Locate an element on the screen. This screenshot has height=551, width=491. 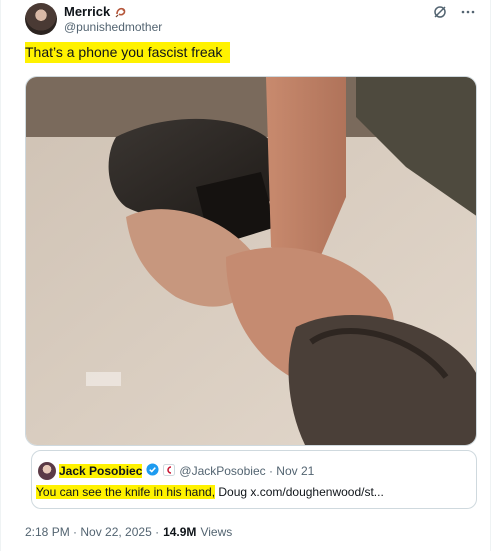
tweet-text: That’s a phone you fascist freak is located at coordinates (128, 52).